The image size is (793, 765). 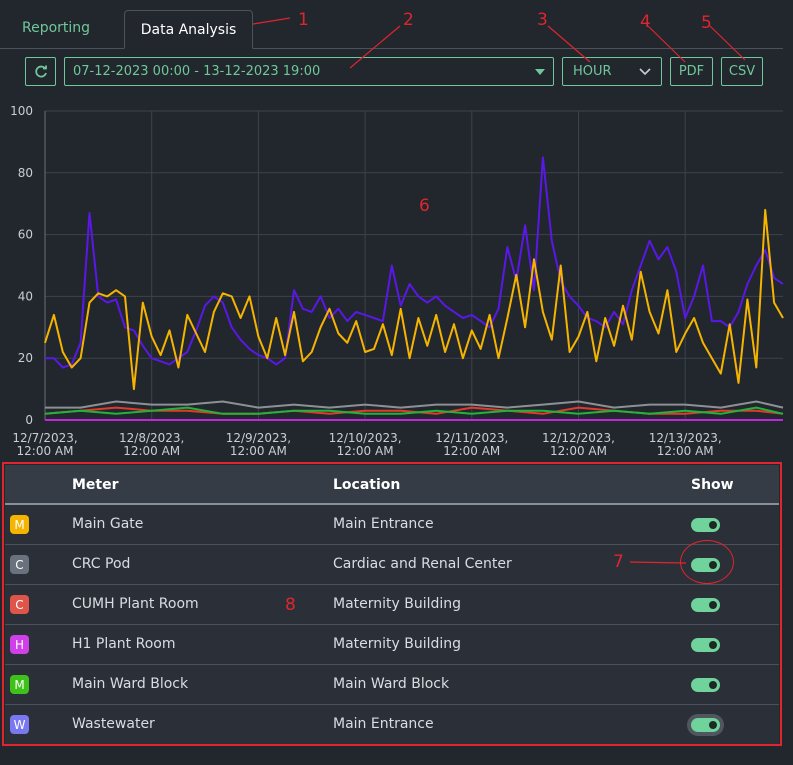 I want to click on date-range-value: 07-12-2023 00:00 - 13-12-2023 19:00, so click(x=197, y=71).